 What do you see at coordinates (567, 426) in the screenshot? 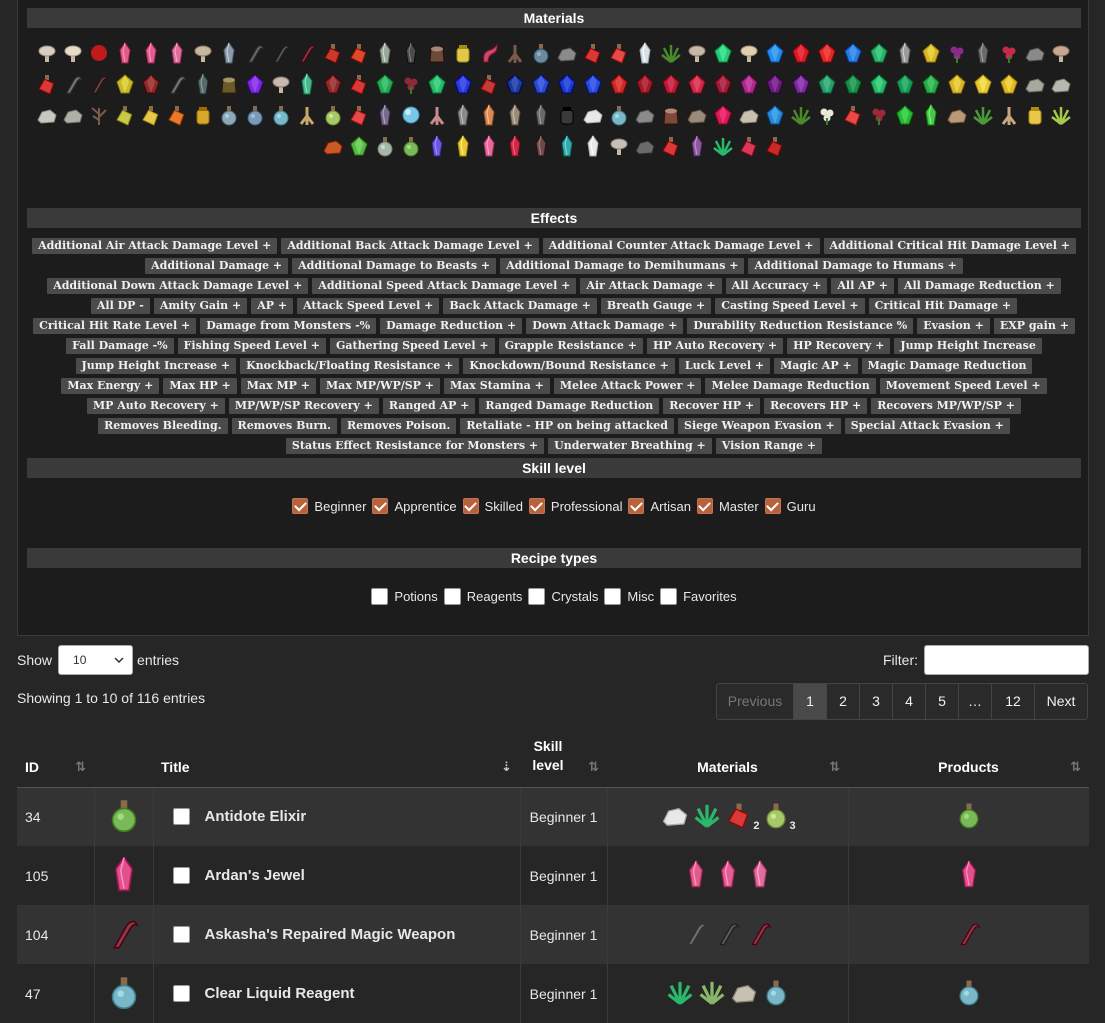
I see `effect-tag: Retaliate - HP on being attacked` at bounding box center [567, 426].